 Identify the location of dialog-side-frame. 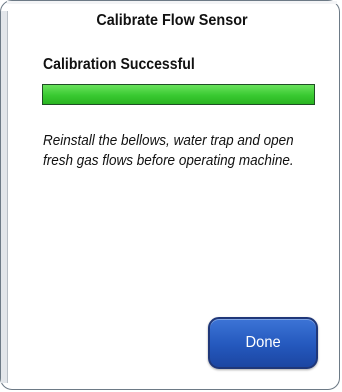
(4, 197).